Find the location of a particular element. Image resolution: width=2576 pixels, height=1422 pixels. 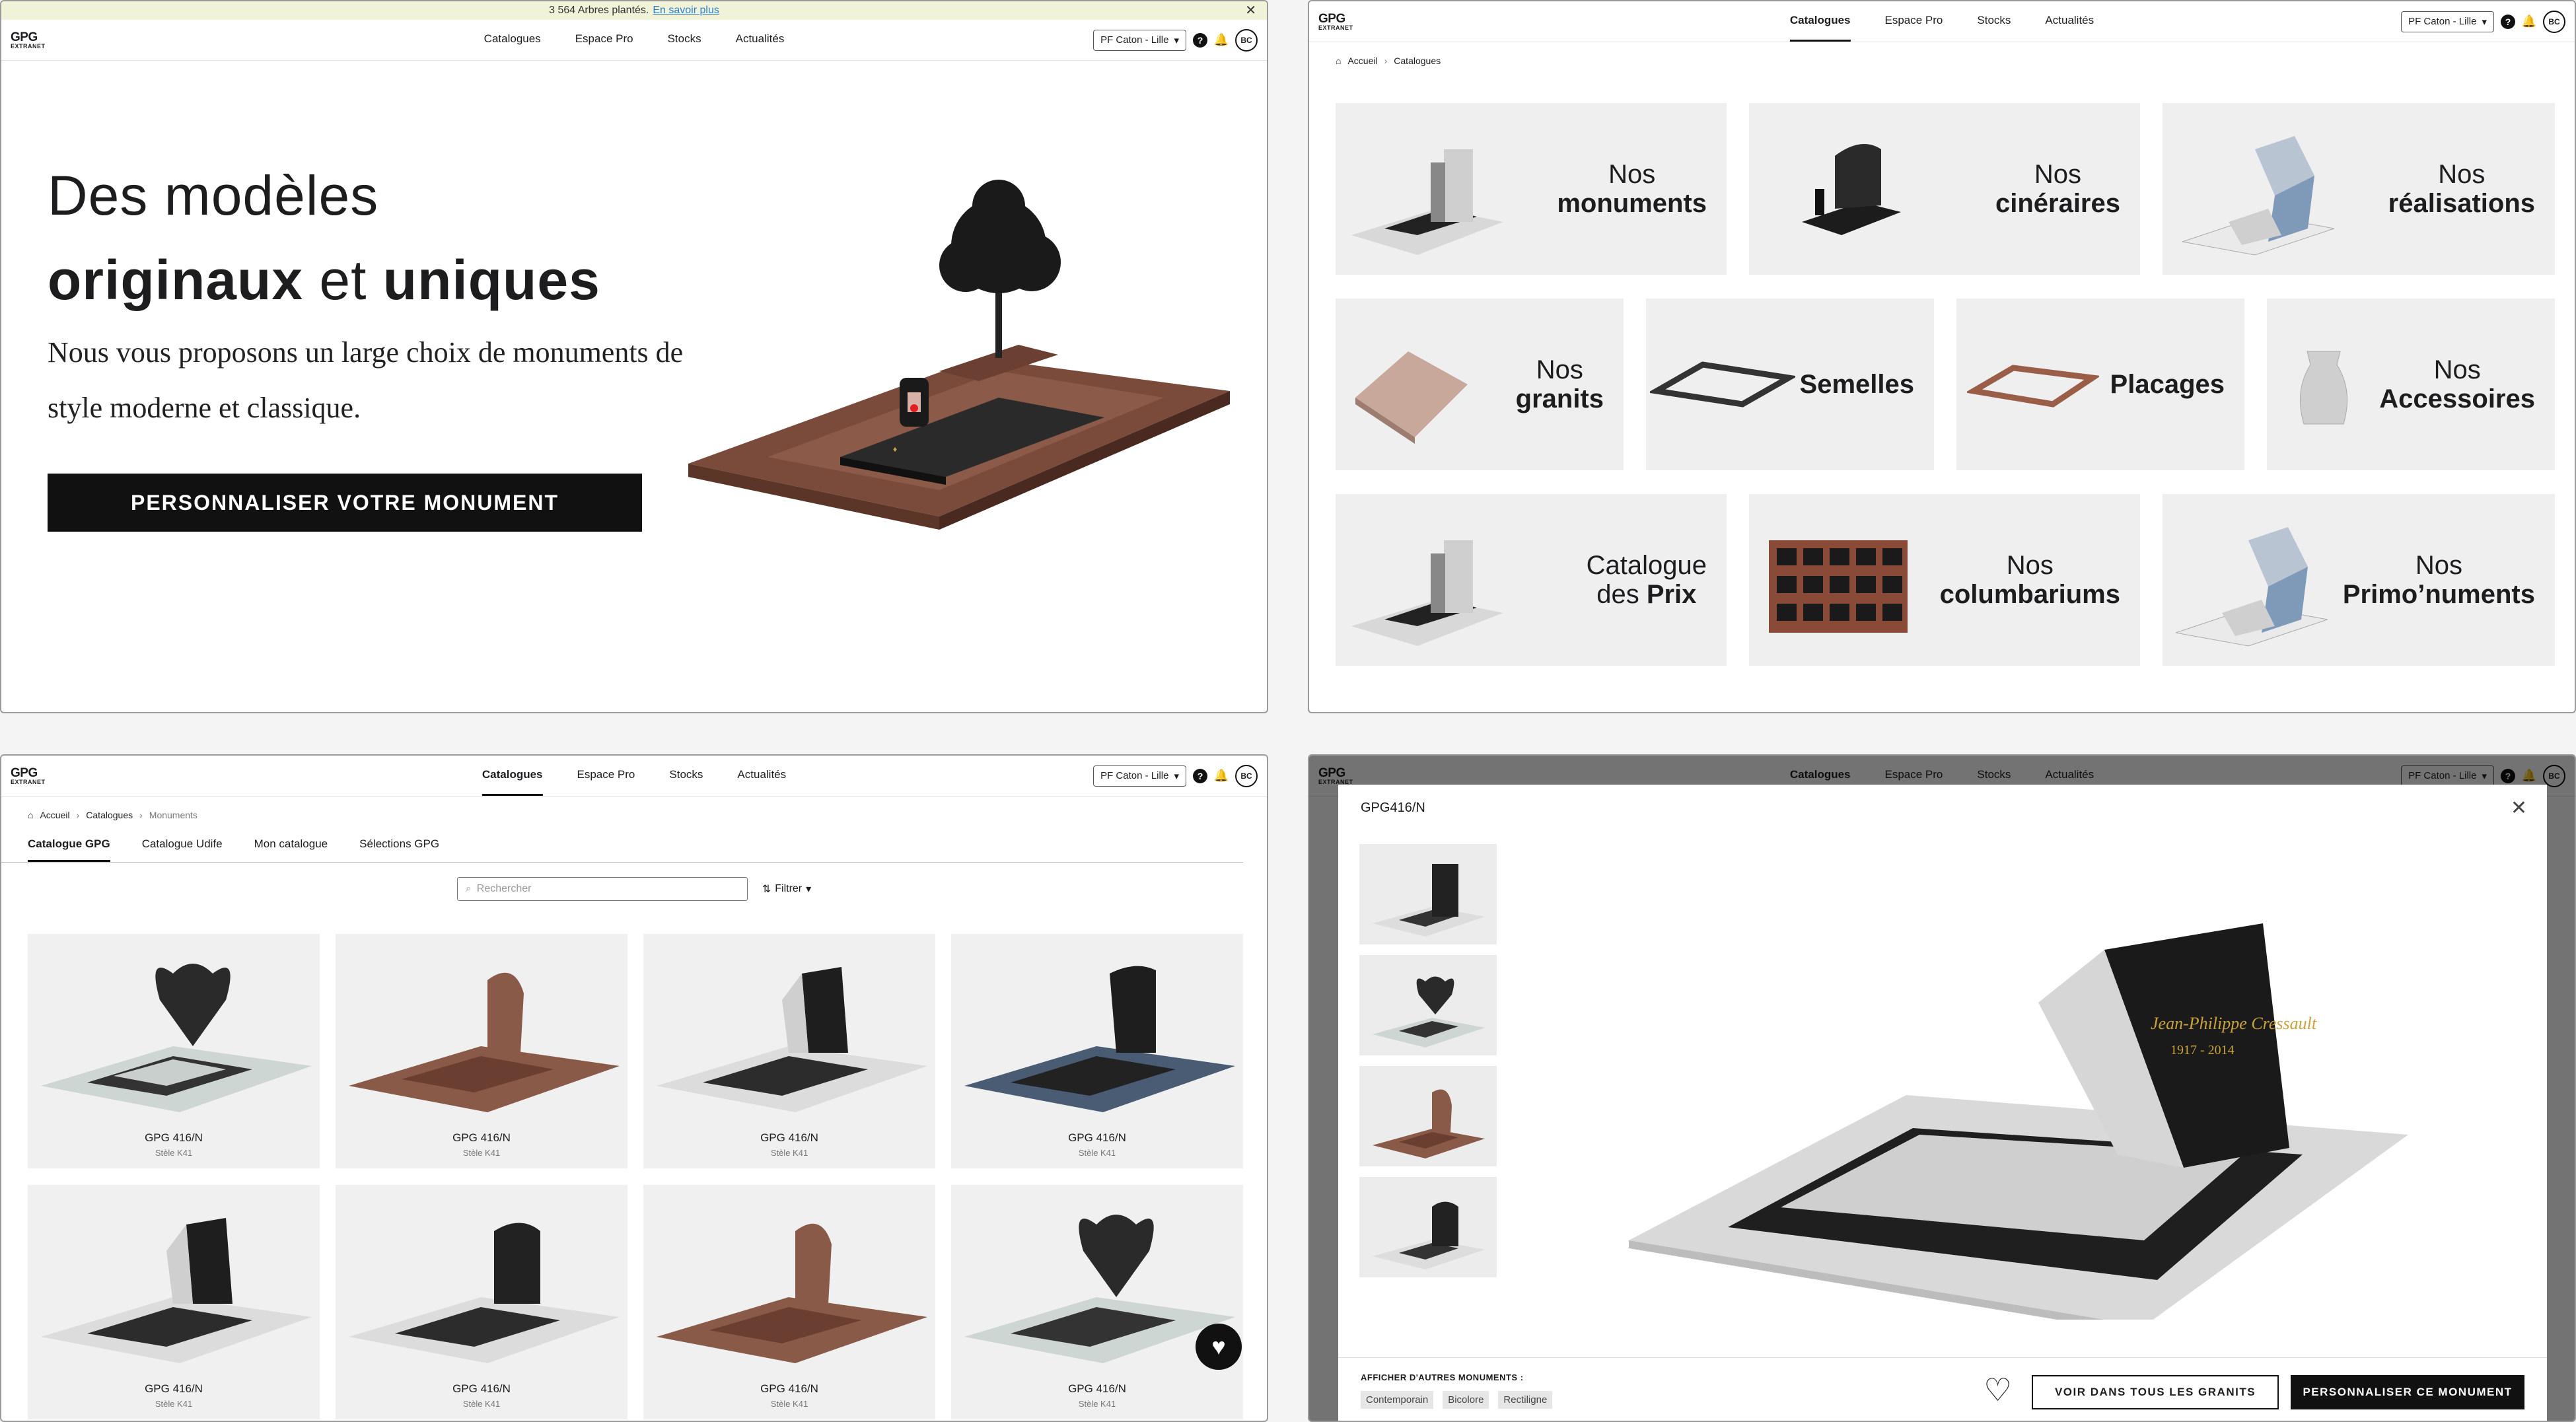

tile-columbariums: Nos columbariums is located at coordinates (1945, 580).